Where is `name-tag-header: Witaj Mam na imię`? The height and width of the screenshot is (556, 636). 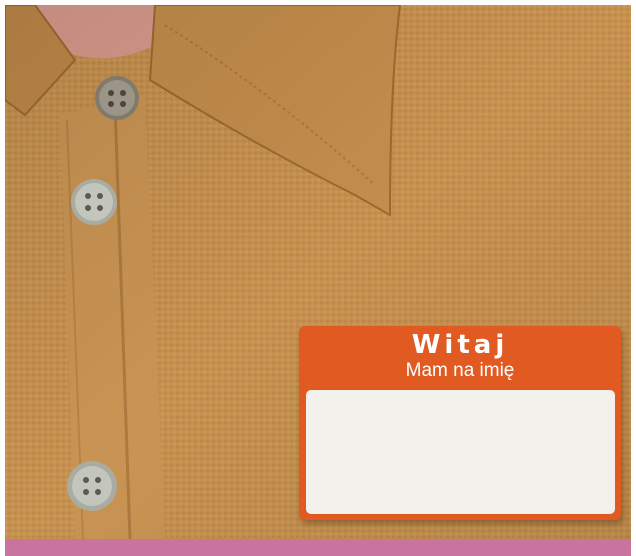
name-tag-header: Witaj Mam na imię is located at coordinates (460, 357).